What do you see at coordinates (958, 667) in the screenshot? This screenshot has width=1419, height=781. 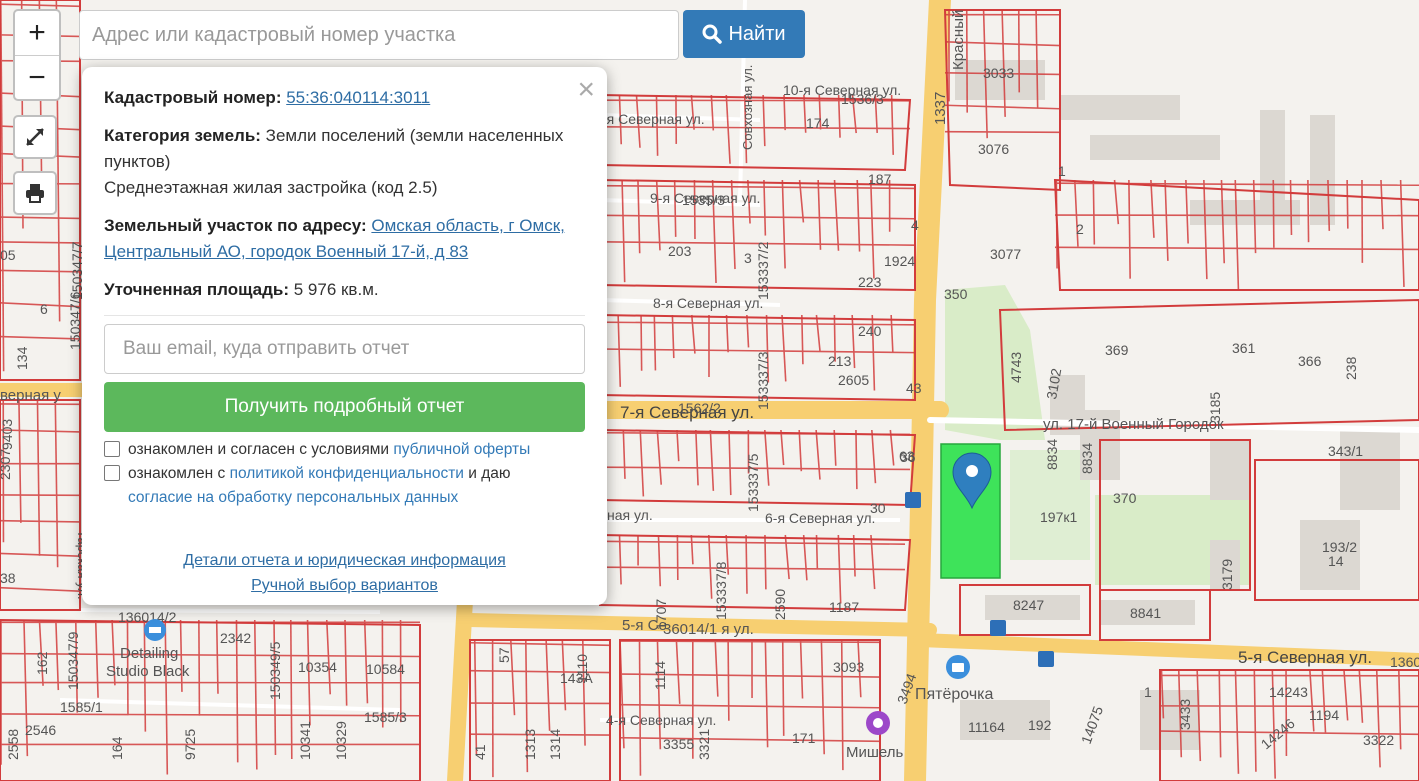 I see `shop-icon` at bounding box center [958, 667].